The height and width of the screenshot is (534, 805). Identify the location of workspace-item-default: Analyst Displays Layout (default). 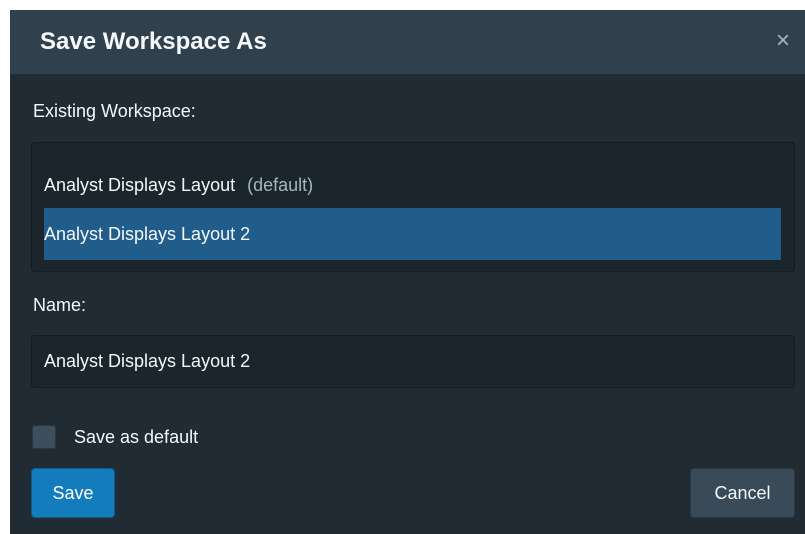
(412, 185).